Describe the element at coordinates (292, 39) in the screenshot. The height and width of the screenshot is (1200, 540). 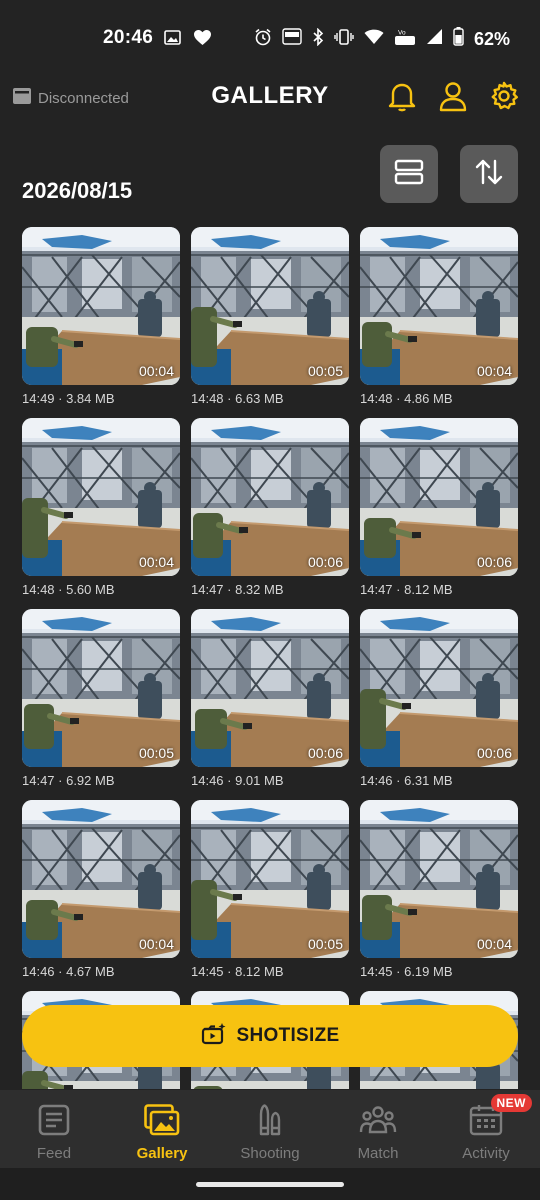
I see `auto-icon` at that location.